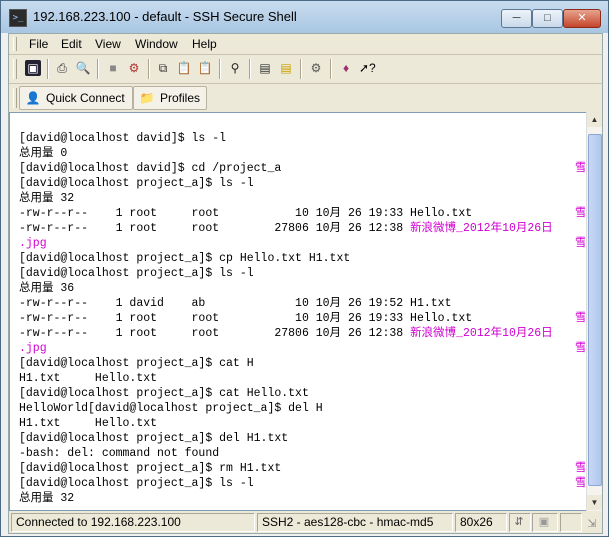 This screenshot has height=537, width=609. Describe the element at coordinates (170, 98) in the screenshot. I see `profiles-button: 📁 Profiles` at that location.